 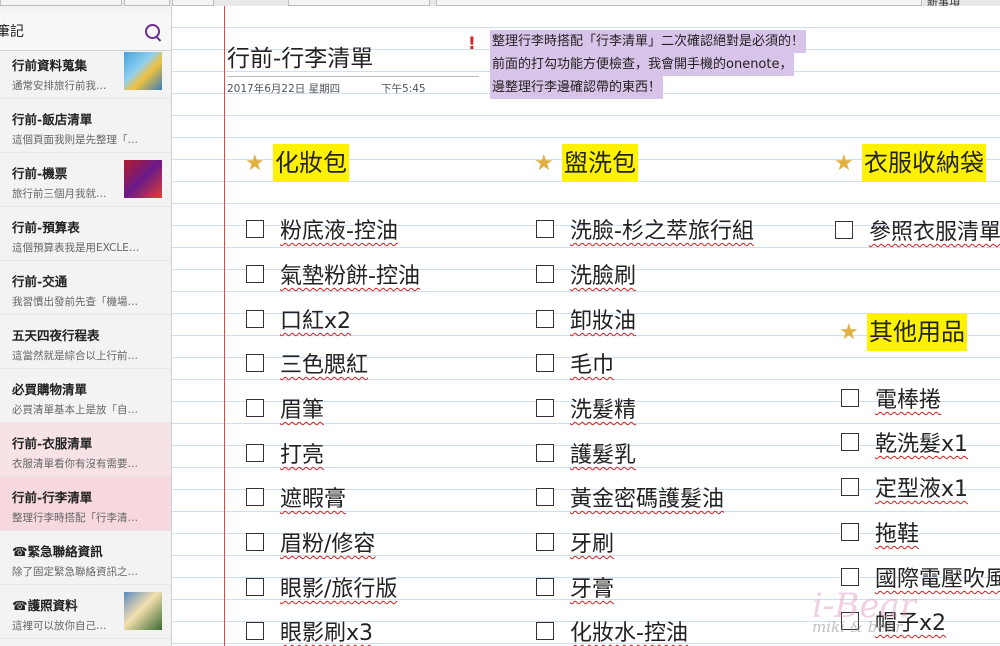 What do you see at coordinates (311, 163) in the screenshot?
I see `section-label: 化妝包` at bounding box center [311, 163].